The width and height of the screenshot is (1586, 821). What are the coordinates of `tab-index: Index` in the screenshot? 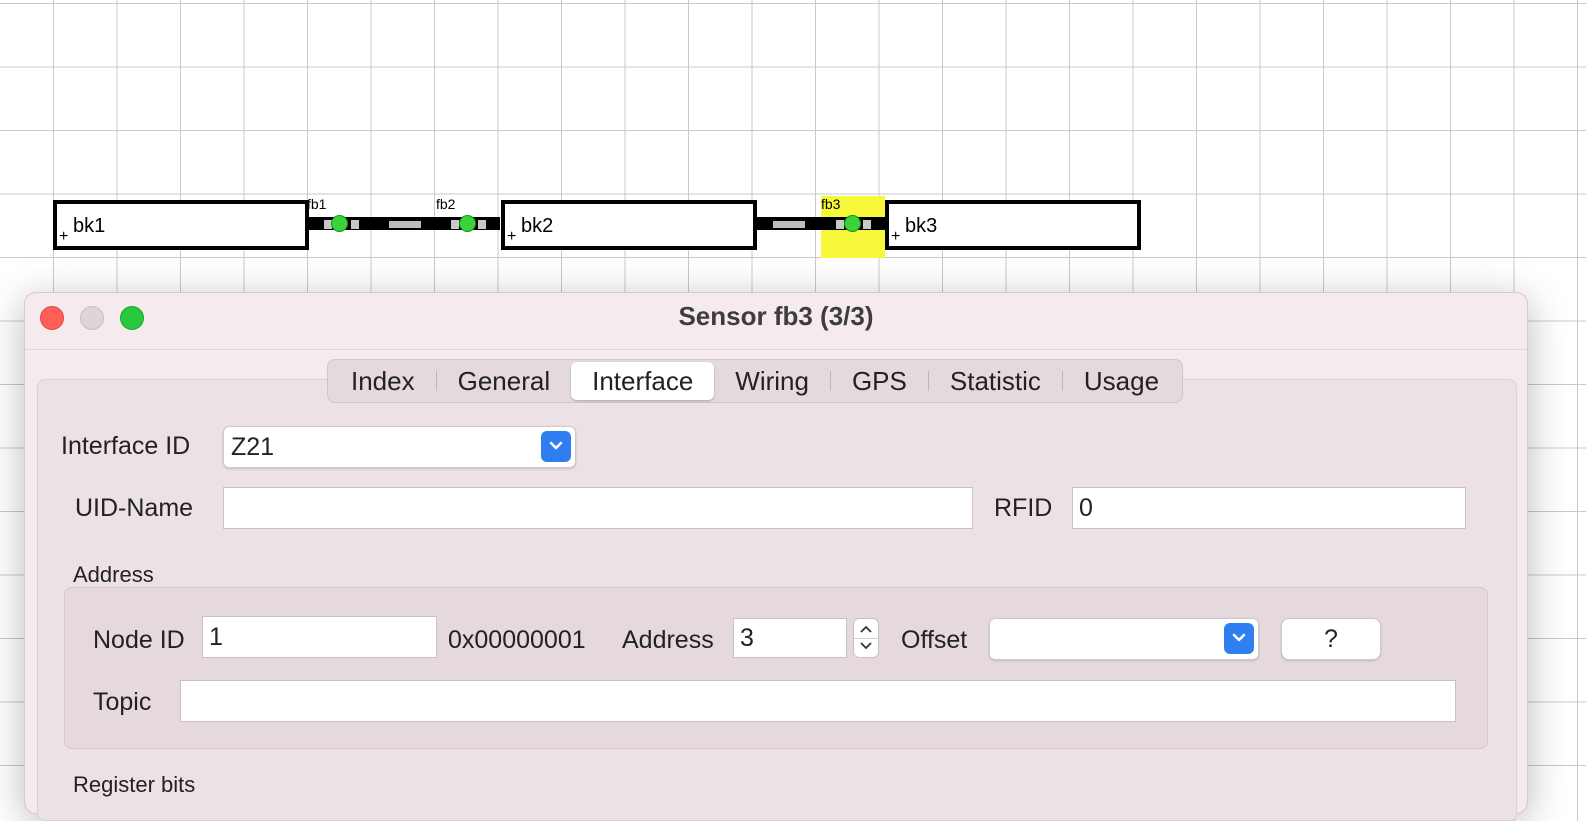 It's located at (383, 381).